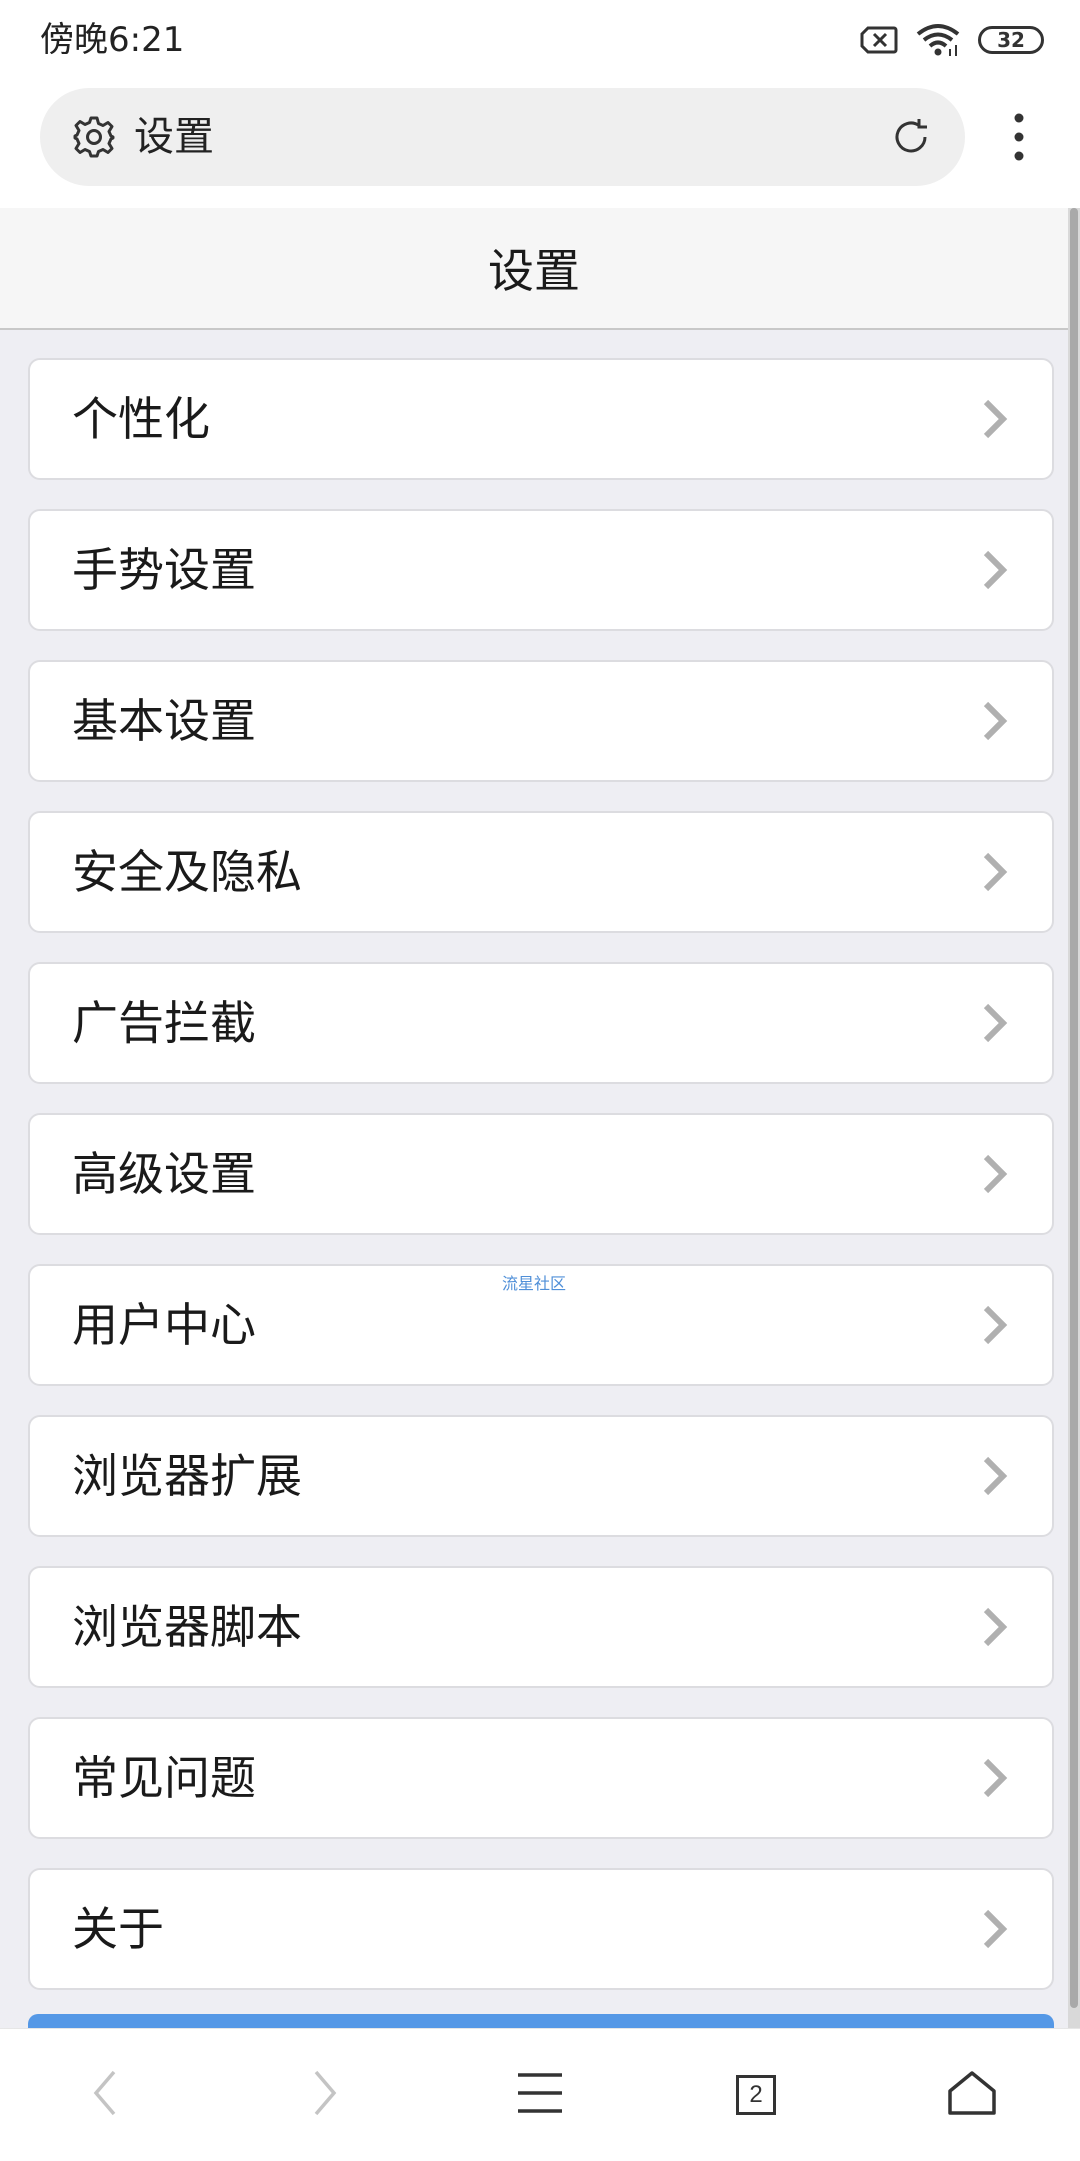 This screenshot has width=1080, height=2161. What do you see at coordinates (541, 1627) in the screenshot?
I see `menu-item-browser-scripts: 浏览器脚本` at bounding box center [541, 1627].